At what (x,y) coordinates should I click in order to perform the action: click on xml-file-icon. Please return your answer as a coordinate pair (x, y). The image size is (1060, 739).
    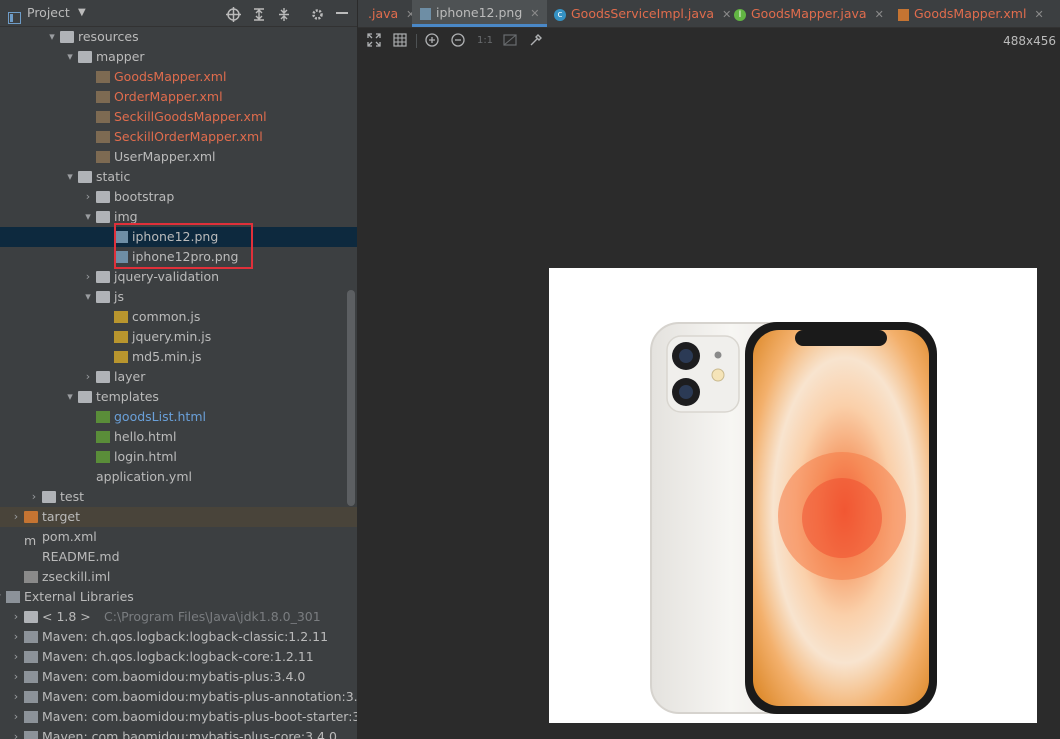
    Looking at the image, I should click on (103, 157).